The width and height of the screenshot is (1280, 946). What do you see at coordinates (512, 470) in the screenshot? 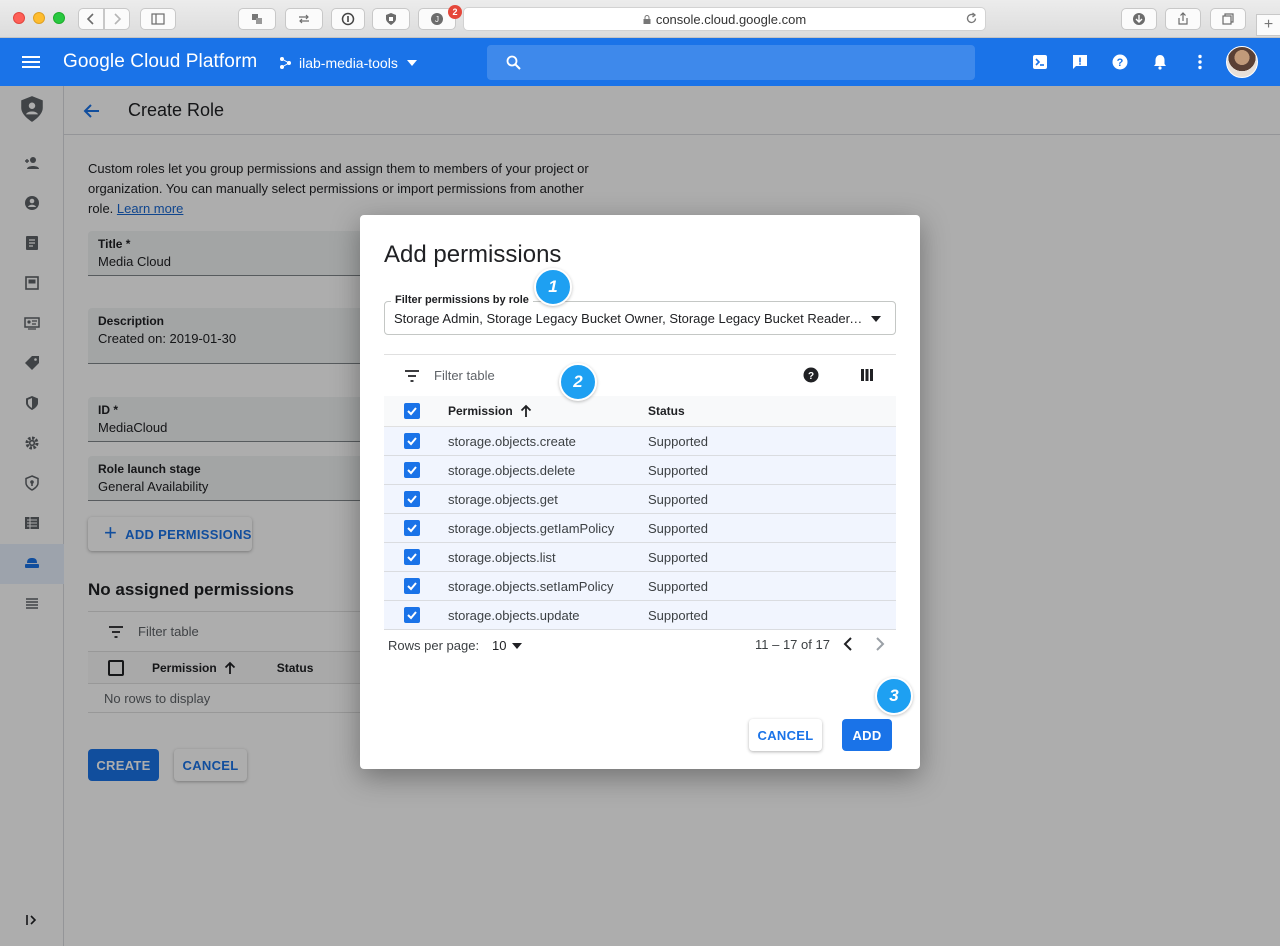
I see `permission-cell: storage.objects.delete` at bounding box center [512, 470].